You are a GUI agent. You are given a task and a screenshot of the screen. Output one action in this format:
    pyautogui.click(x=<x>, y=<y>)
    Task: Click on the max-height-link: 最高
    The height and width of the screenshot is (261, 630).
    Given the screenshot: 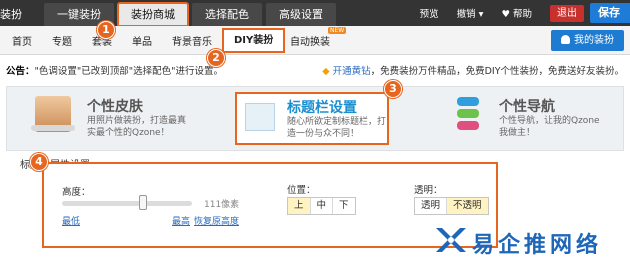 What is the action you would take?
    pyautogui.click(x=181, y=220)
    